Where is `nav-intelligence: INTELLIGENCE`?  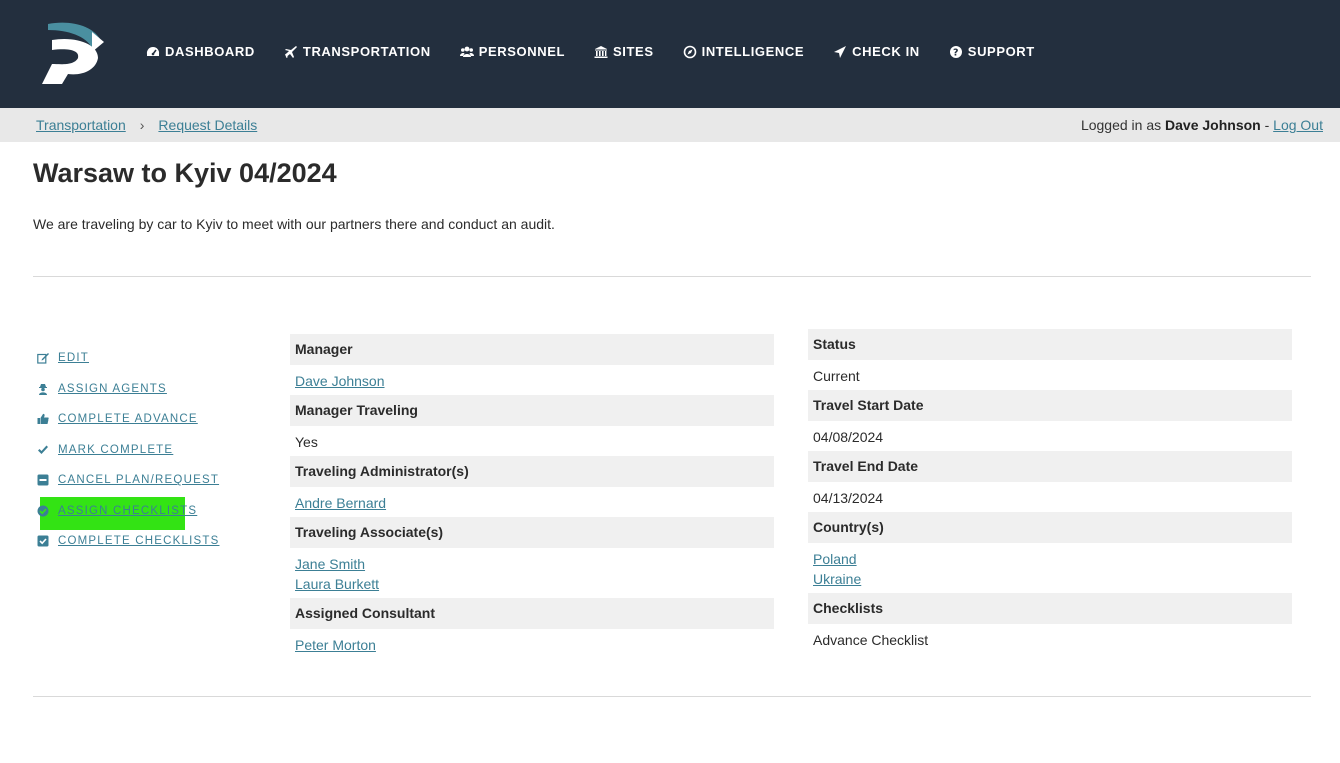 nav-intelligence: INTELLIGENCE is located at coordinates (744, 51).